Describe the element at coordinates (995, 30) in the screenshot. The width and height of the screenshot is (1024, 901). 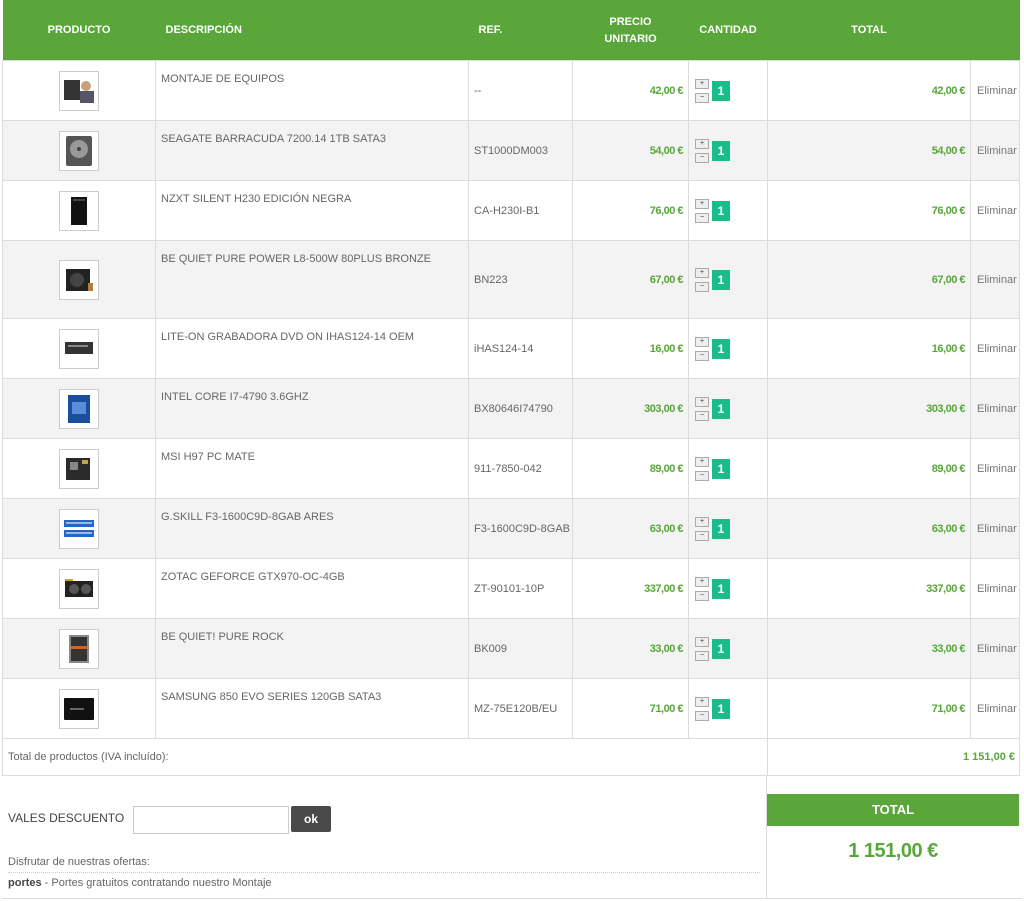
I see `header-actions` at that location.